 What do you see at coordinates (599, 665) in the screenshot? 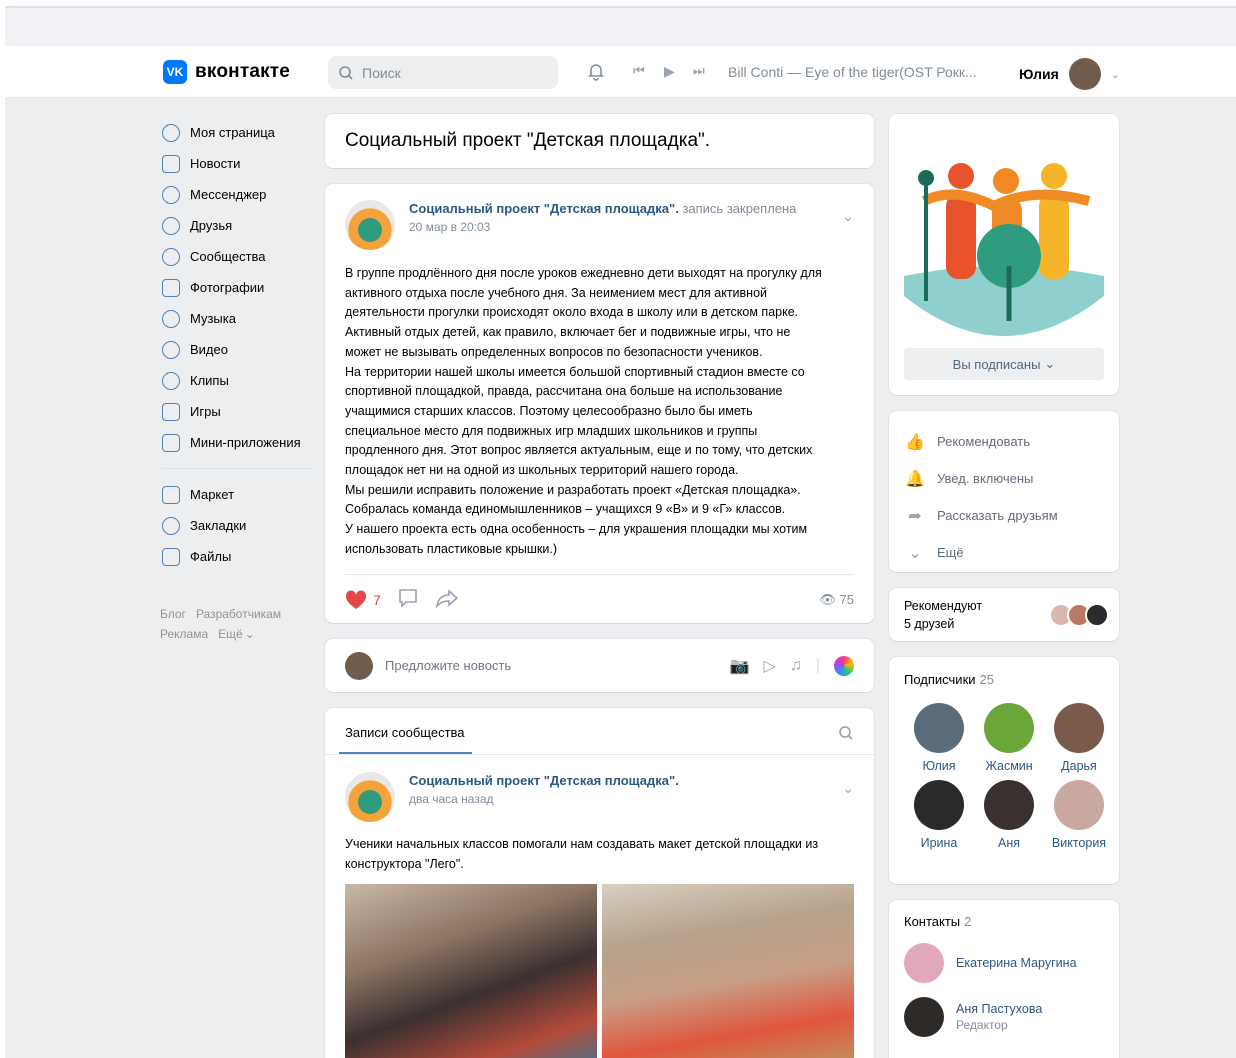
I see `suggest-news-bar: Предложите новость 📷 ▷ ♫ |` at bounding box center [599, 665].